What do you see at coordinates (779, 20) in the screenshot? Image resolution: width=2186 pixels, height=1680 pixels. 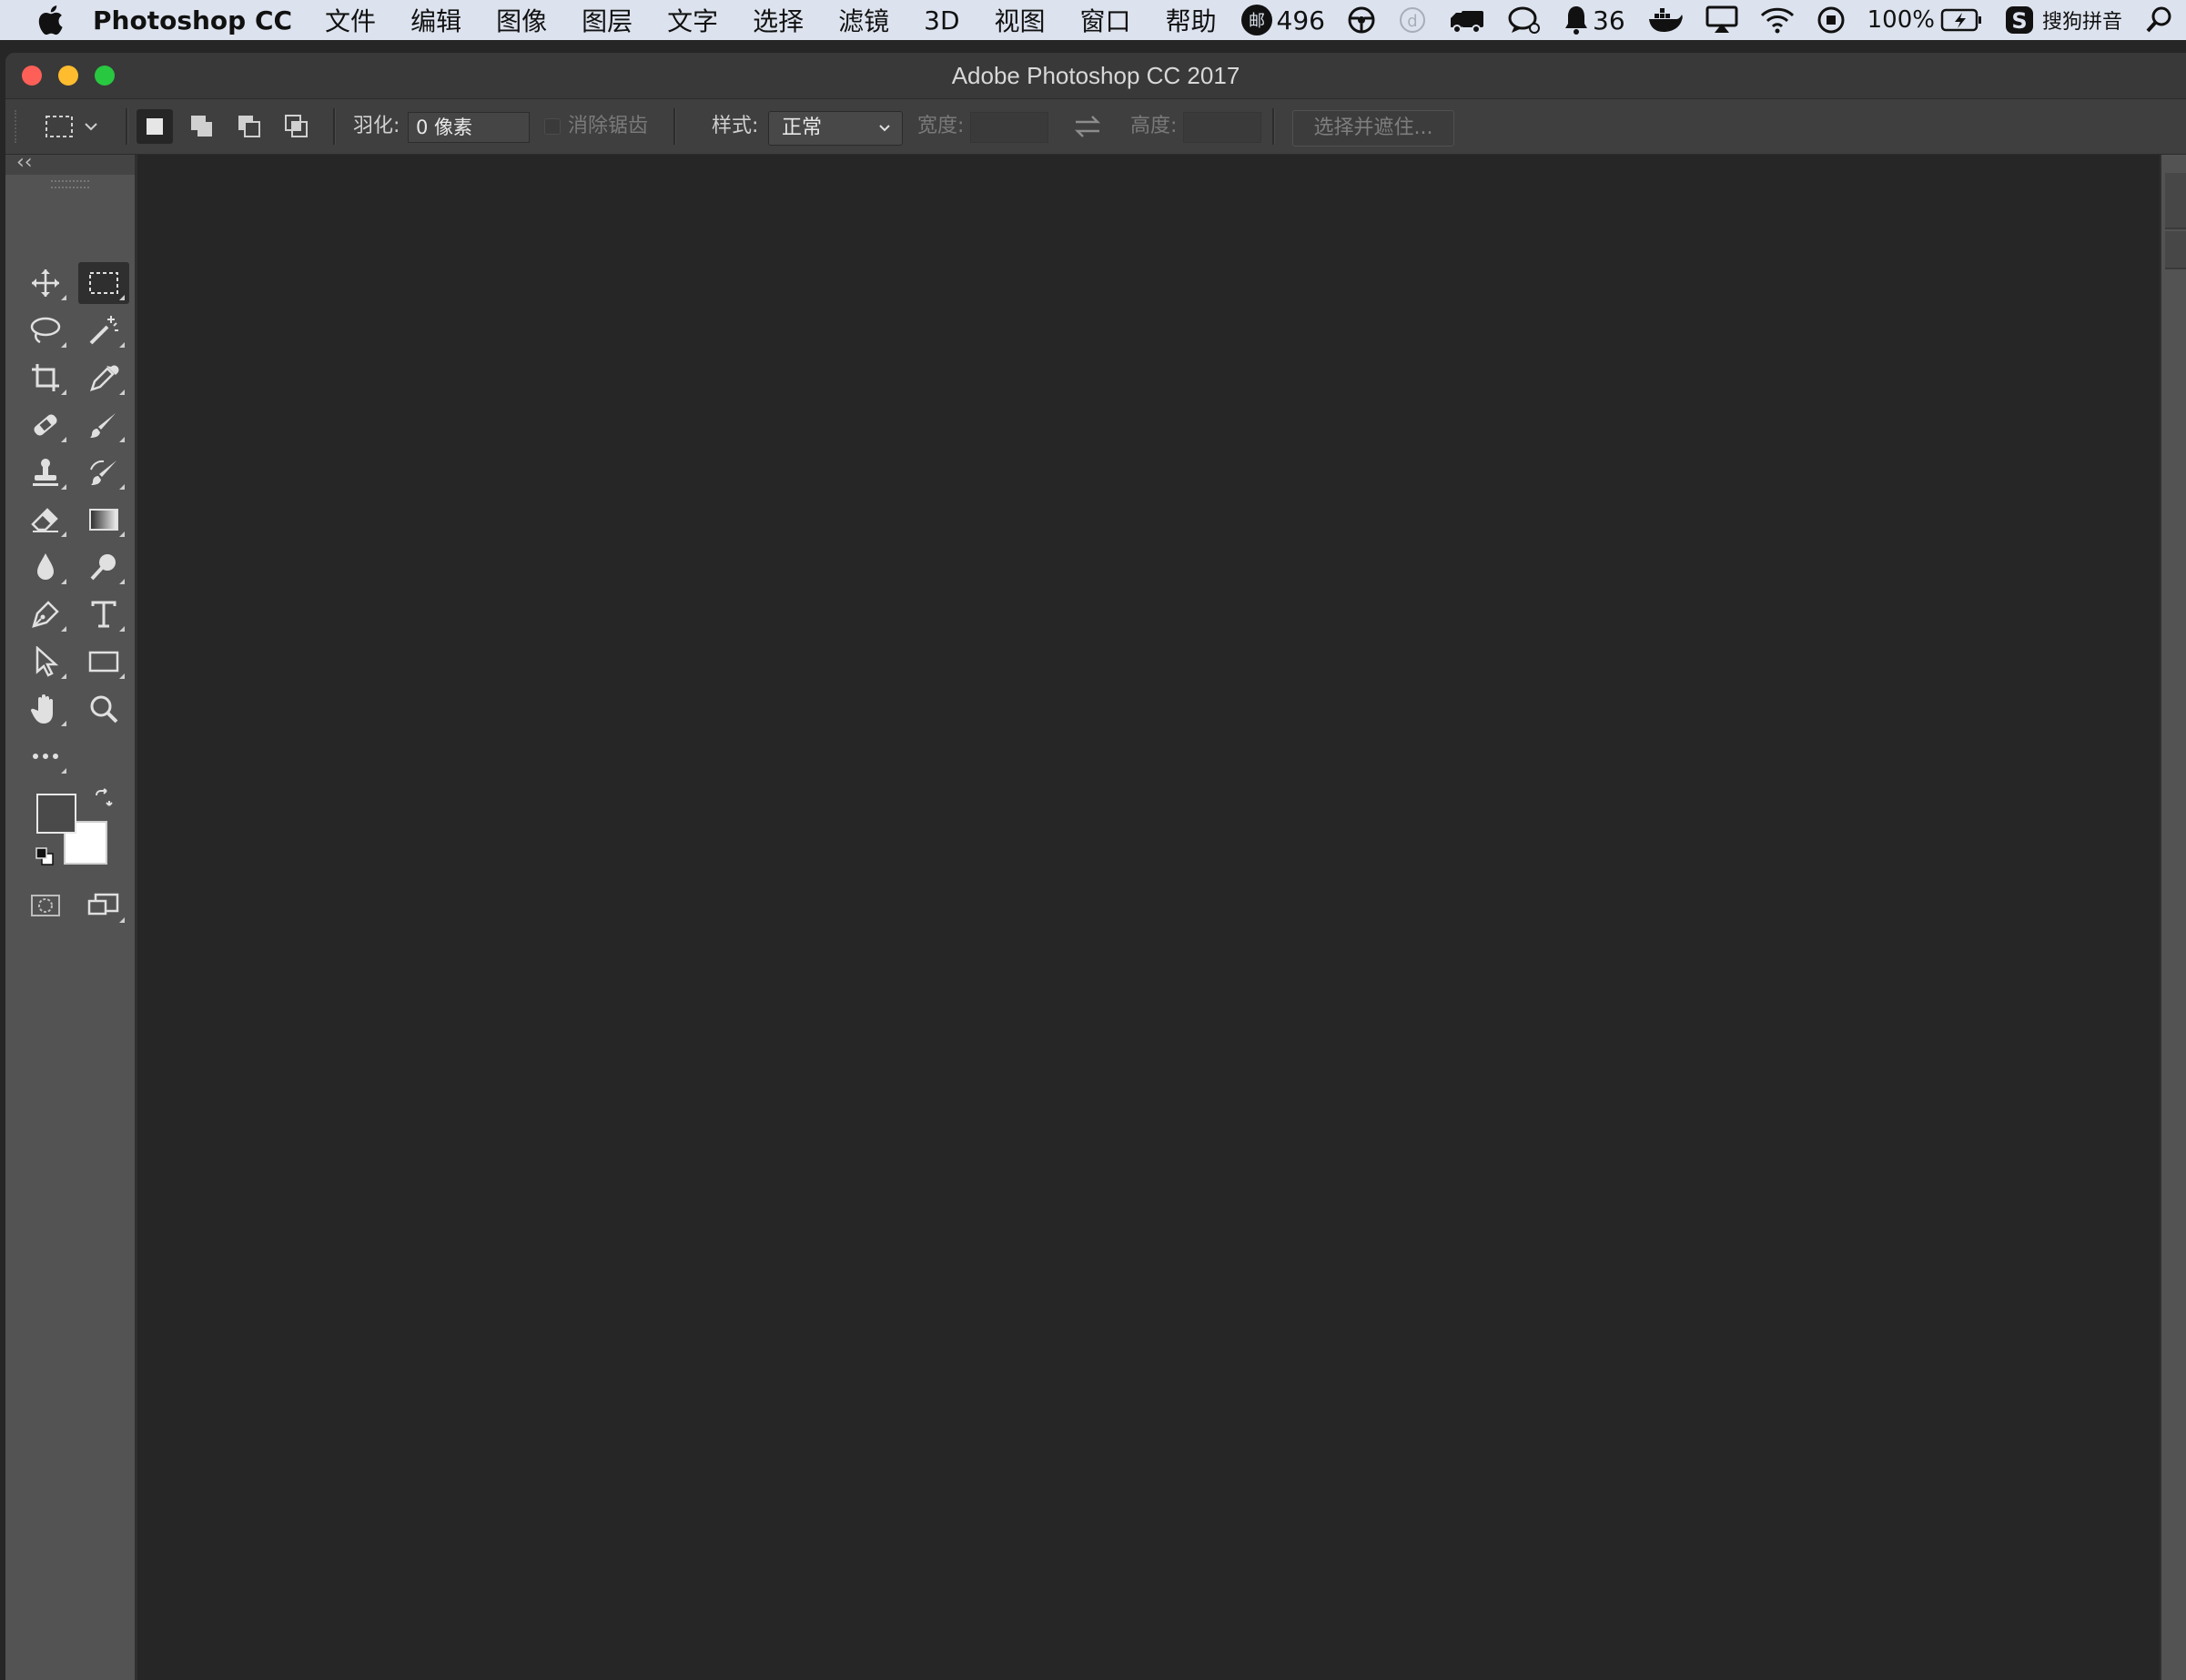 I see `menu-select: 选择` at bounding box center [779, 20].